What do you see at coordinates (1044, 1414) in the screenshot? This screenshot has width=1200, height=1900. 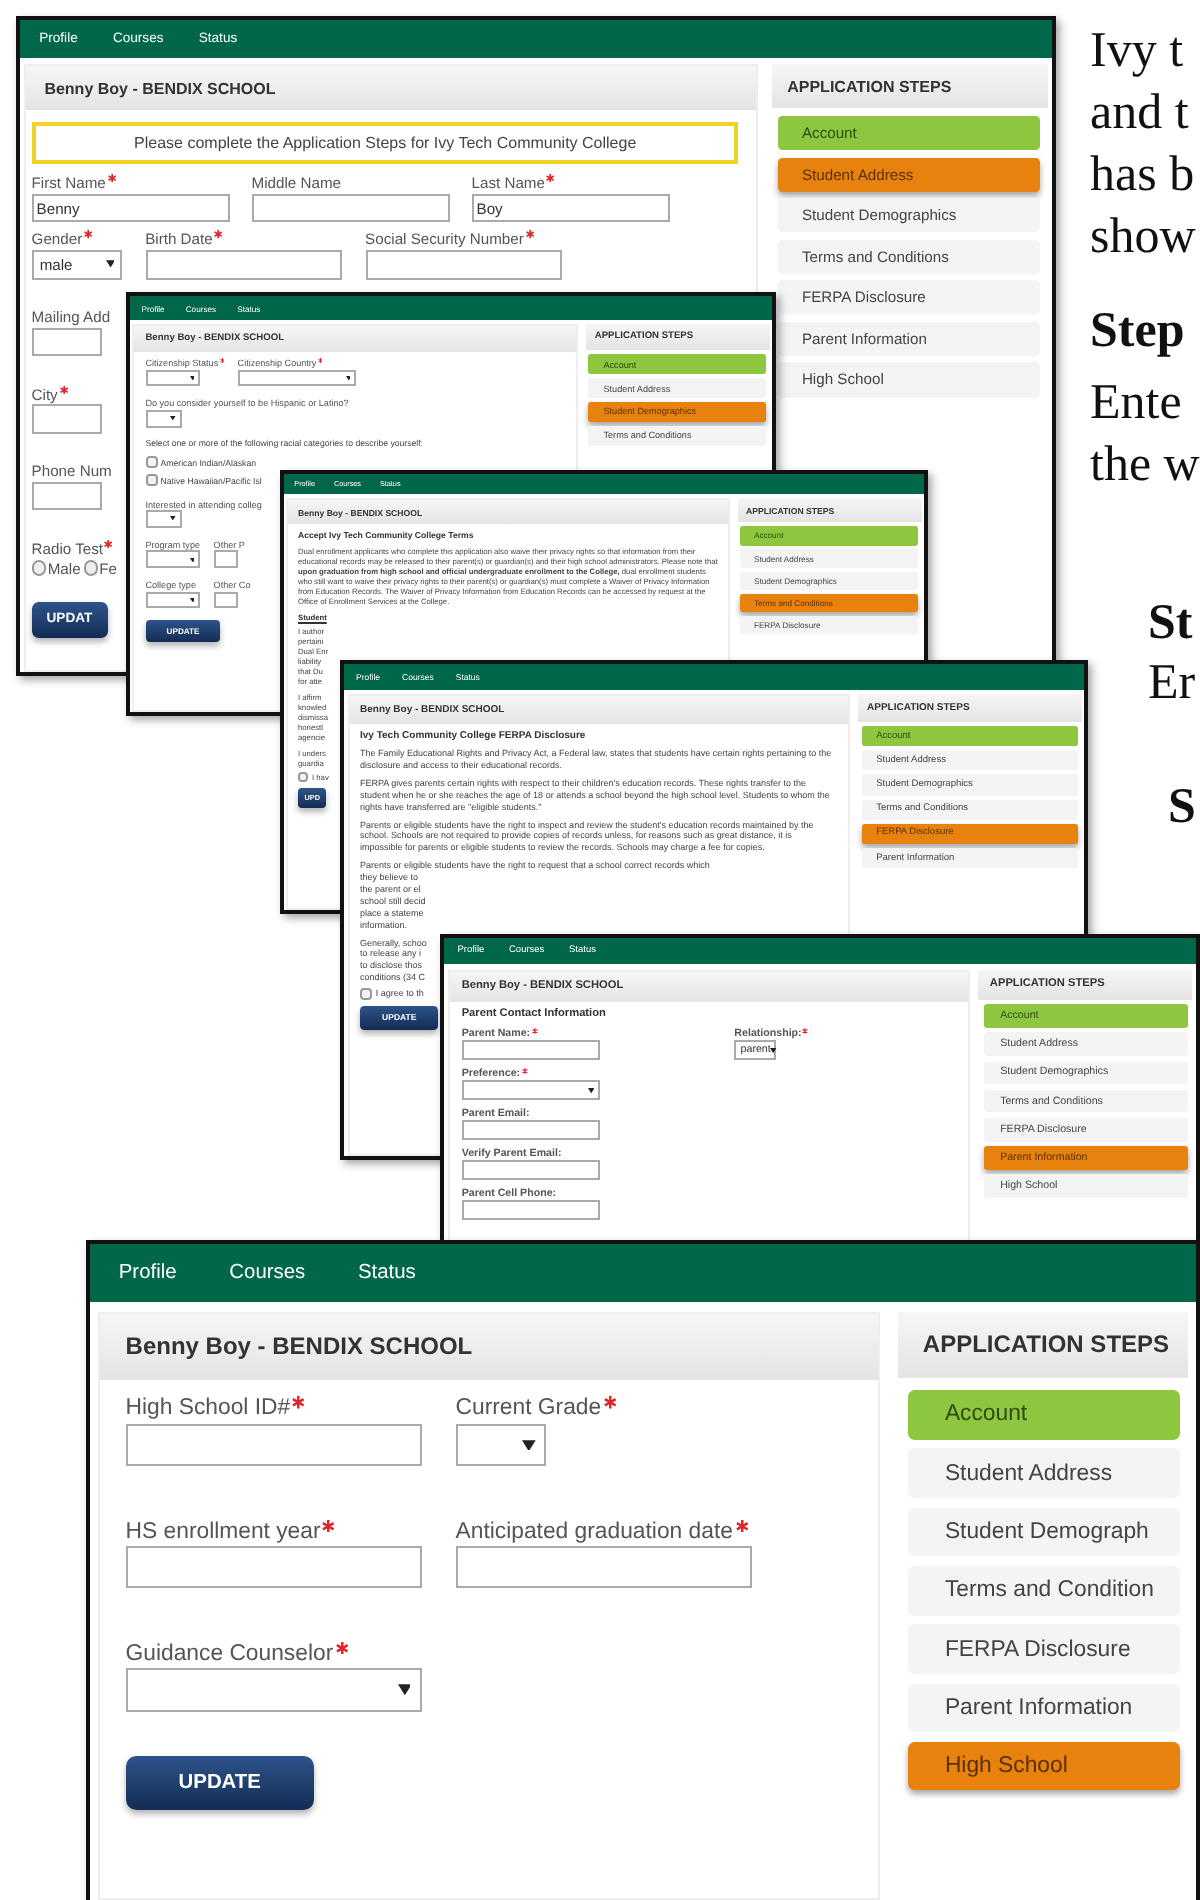 I see `step-item: Account` at bounding box center [1044, 1414].